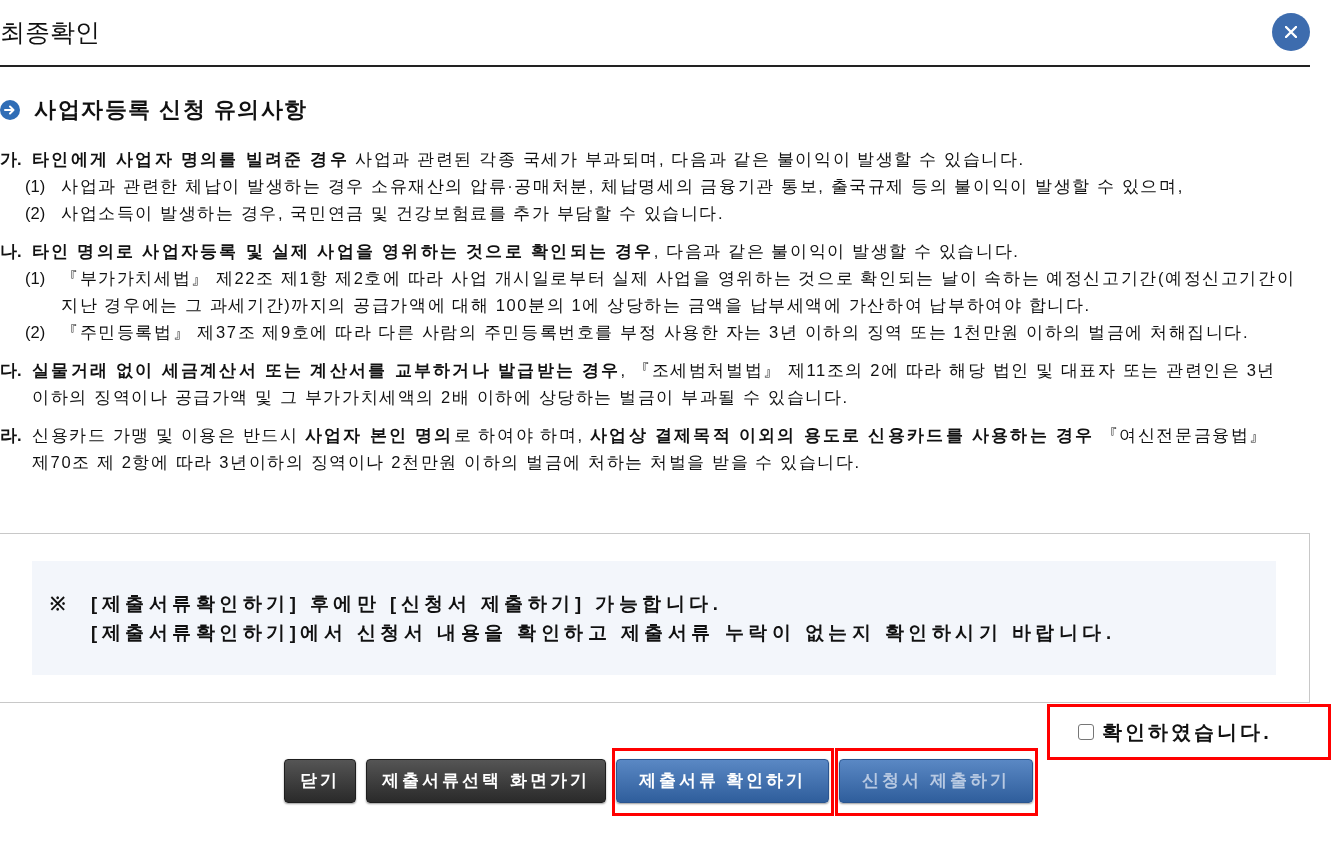 The width and height of the screenshot is (1333, 853). What do you see at coordinates (171, 110) in the screenshot?
I see `section-heading: 사업자등록 신청 유의사항` at bounding box center [171, 110].